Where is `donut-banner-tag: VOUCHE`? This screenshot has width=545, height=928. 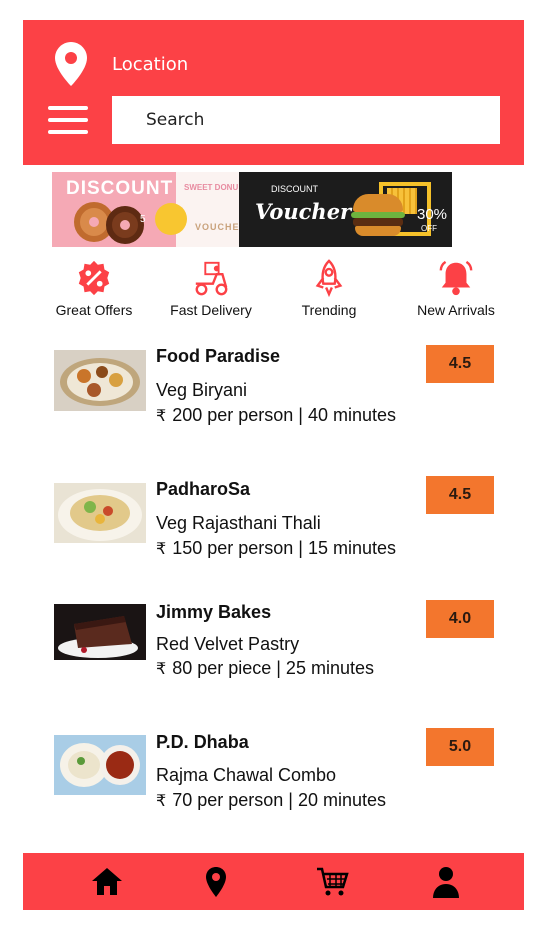
donut-banner-tag: VOUCHE is located at coordinates (217, 227).